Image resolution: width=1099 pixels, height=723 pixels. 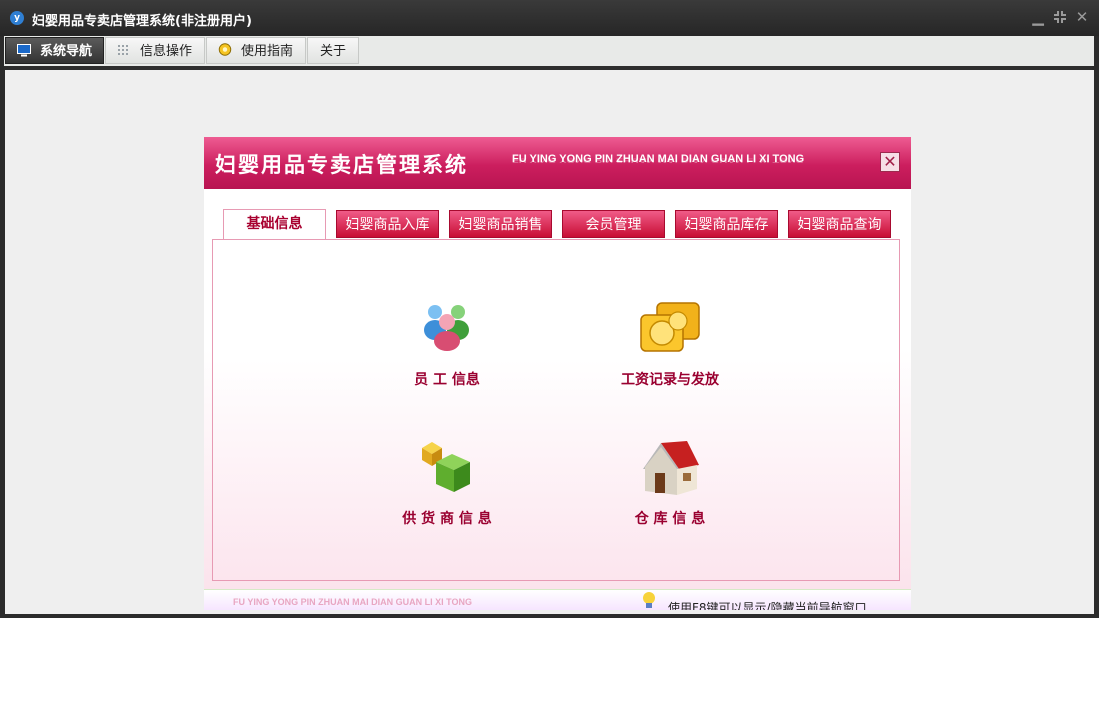 I want to click on menu-tab-label: 系统导航, so click(x=66, y=51).